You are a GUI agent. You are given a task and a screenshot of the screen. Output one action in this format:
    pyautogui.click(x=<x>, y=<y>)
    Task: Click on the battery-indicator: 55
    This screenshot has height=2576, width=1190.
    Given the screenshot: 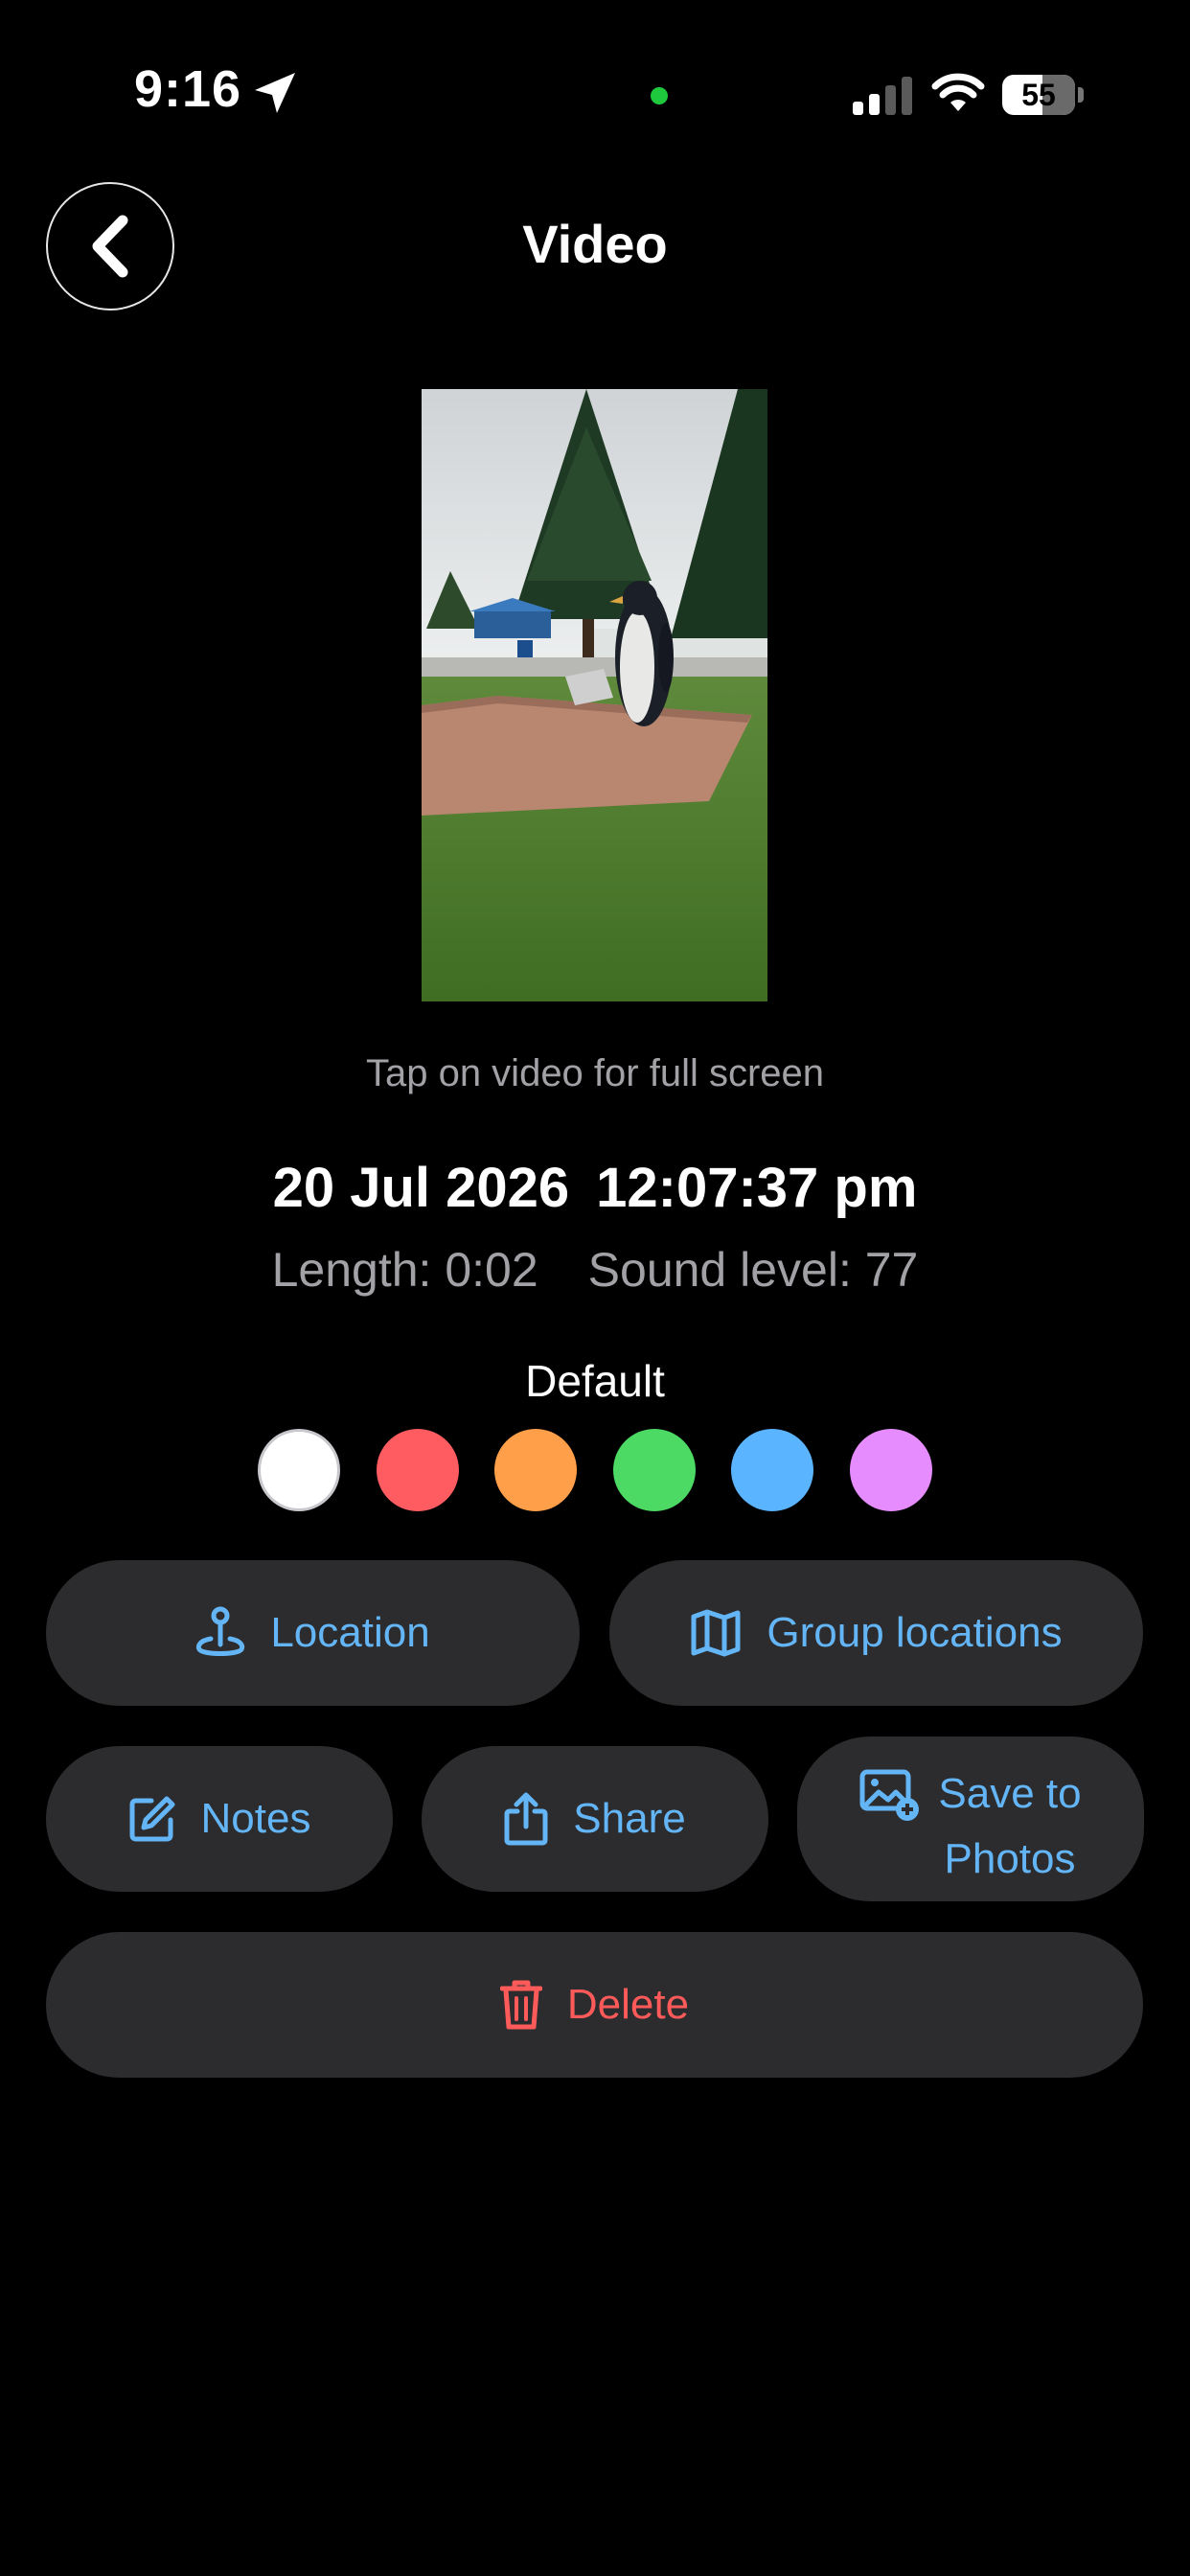 What is the action you would take?
    pyautogui.click(x=1043, y=95)
    